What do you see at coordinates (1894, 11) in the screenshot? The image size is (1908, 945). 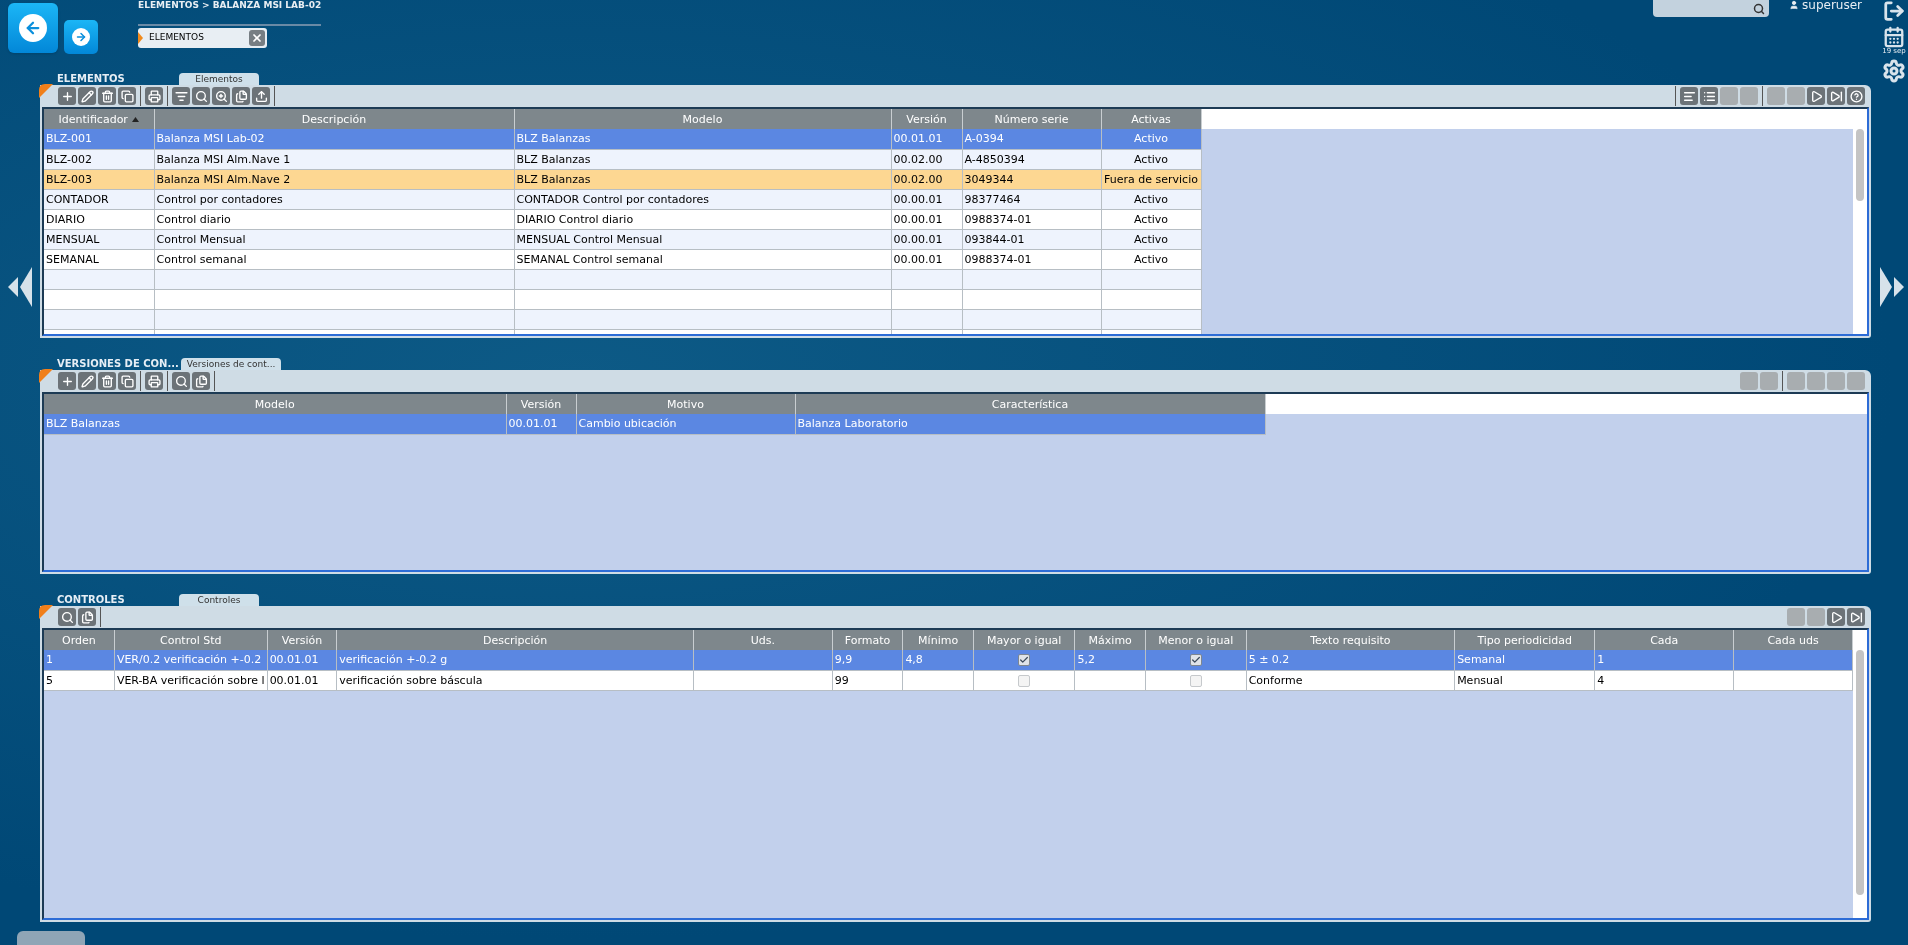 I see `logout-icon` at bounding box center [1894, 11].